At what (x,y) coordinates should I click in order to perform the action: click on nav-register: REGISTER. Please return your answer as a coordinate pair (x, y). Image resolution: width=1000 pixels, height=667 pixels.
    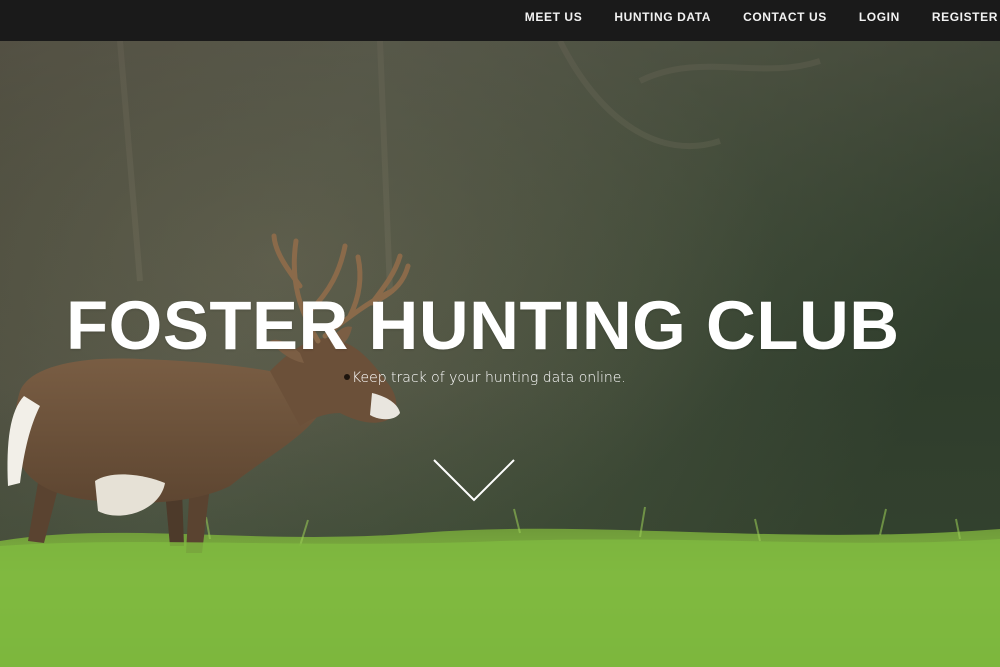
    Looking at the image, I should click on (957, 17).